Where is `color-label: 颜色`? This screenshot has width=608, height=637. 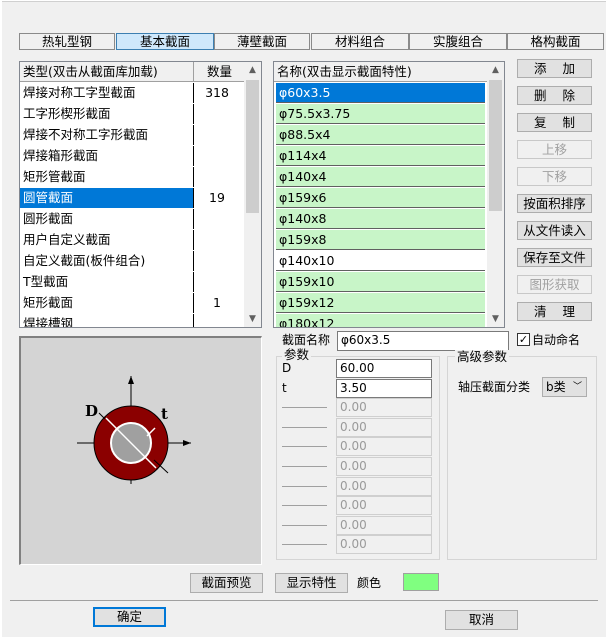
color-label: 颜色 is located at coordinates (369, 583).